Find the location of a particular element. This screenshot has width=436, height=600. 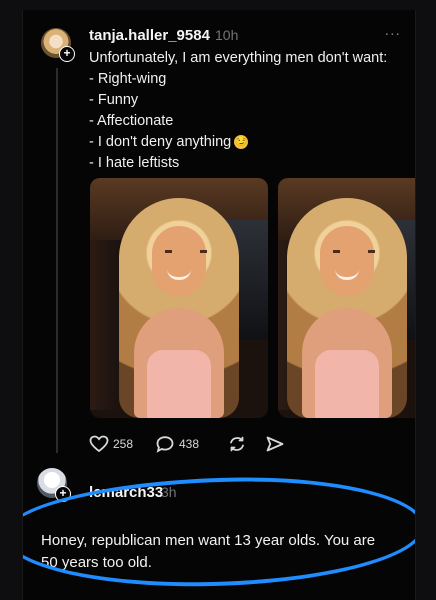

post-username: tanja.haller_9584 is located at coordinates (149, 35).